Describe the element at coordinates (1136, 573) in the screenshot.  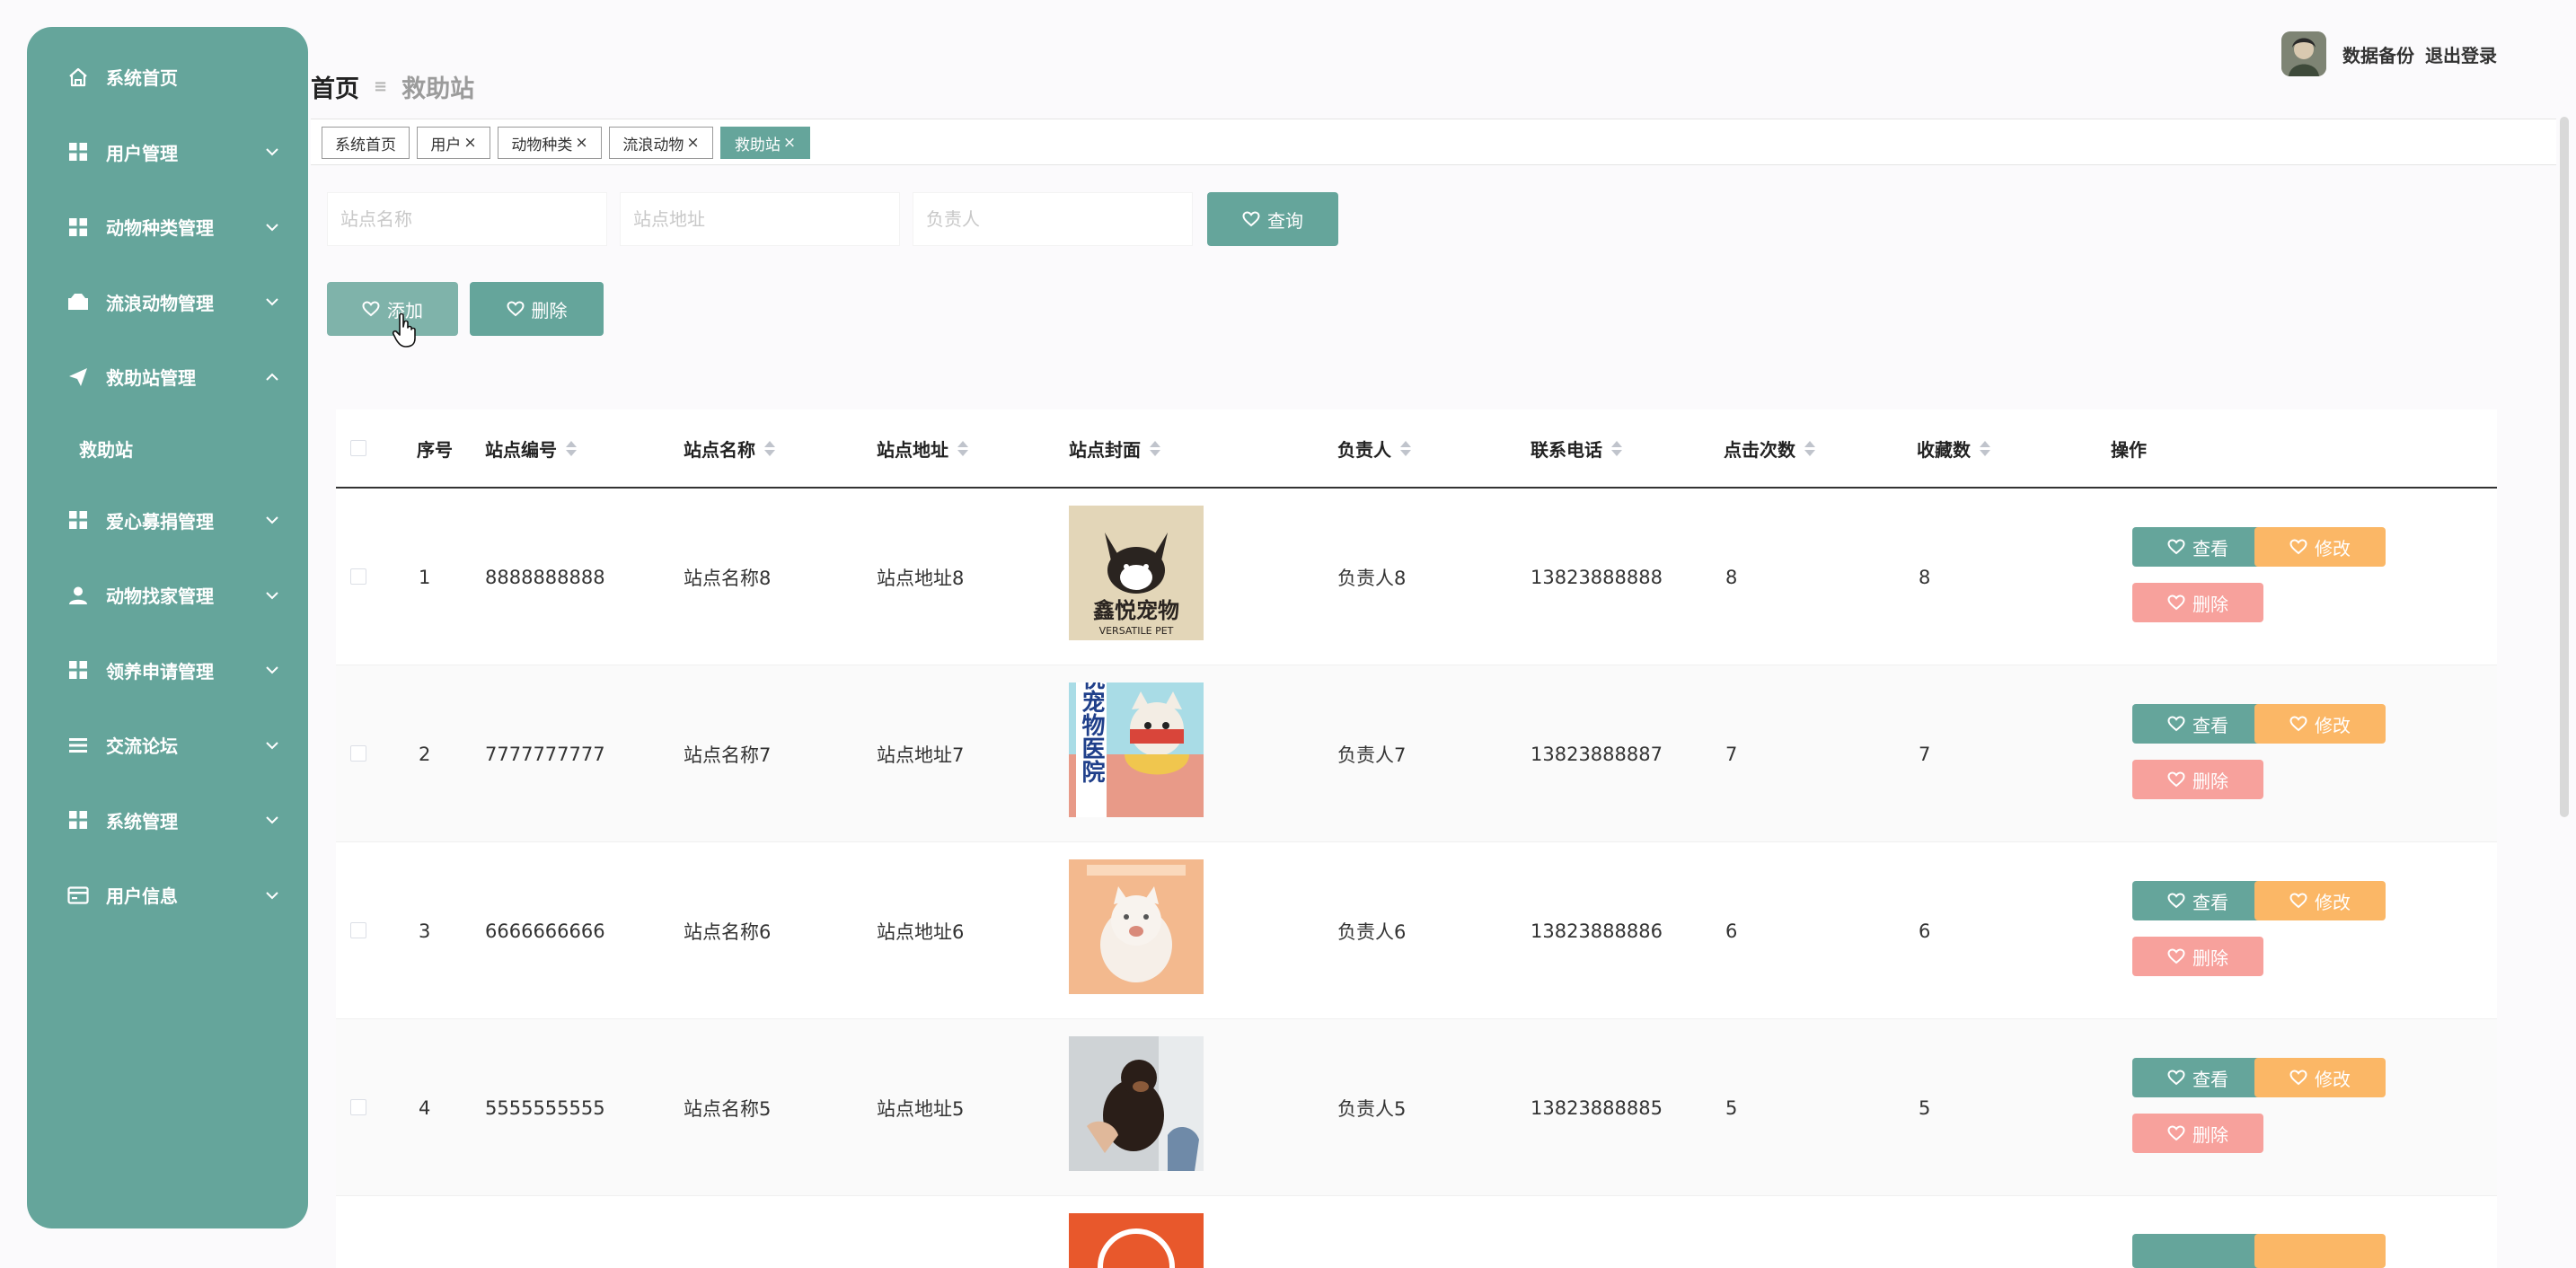
I see `station-cover-image: 鑫悦宠物 VERSATILE PET` at that location.